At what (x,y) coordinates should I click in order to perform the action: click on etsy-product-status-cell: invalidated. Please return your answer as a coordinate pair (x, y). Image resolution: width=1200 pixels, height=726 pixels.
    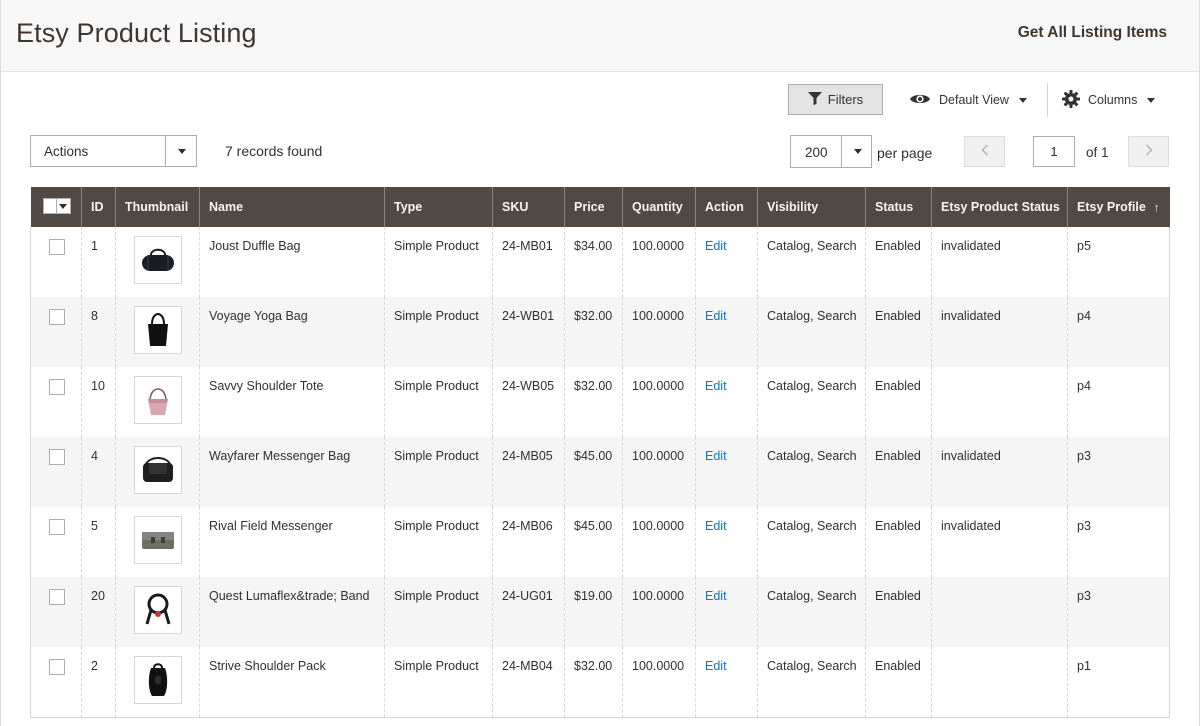
    Looking at the image, I should click on (999, 472).